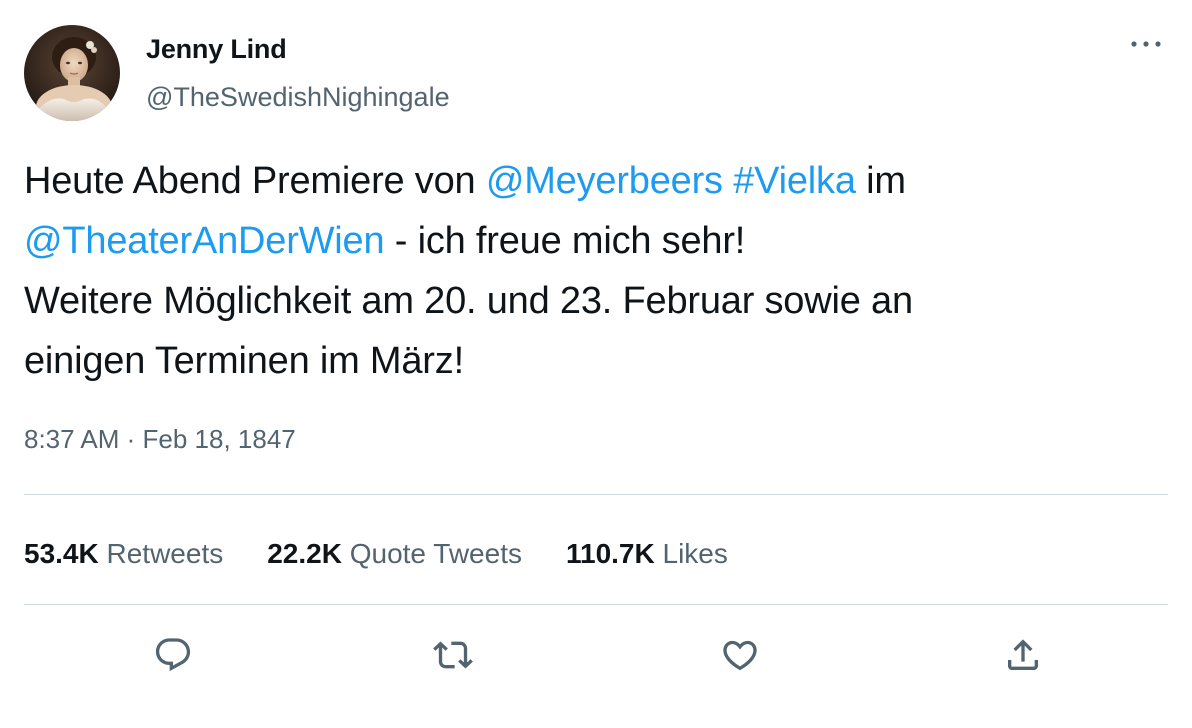 This screenshot has width=1192, height=728. I want to click on avatar-portrait-image, so click(72, 73).